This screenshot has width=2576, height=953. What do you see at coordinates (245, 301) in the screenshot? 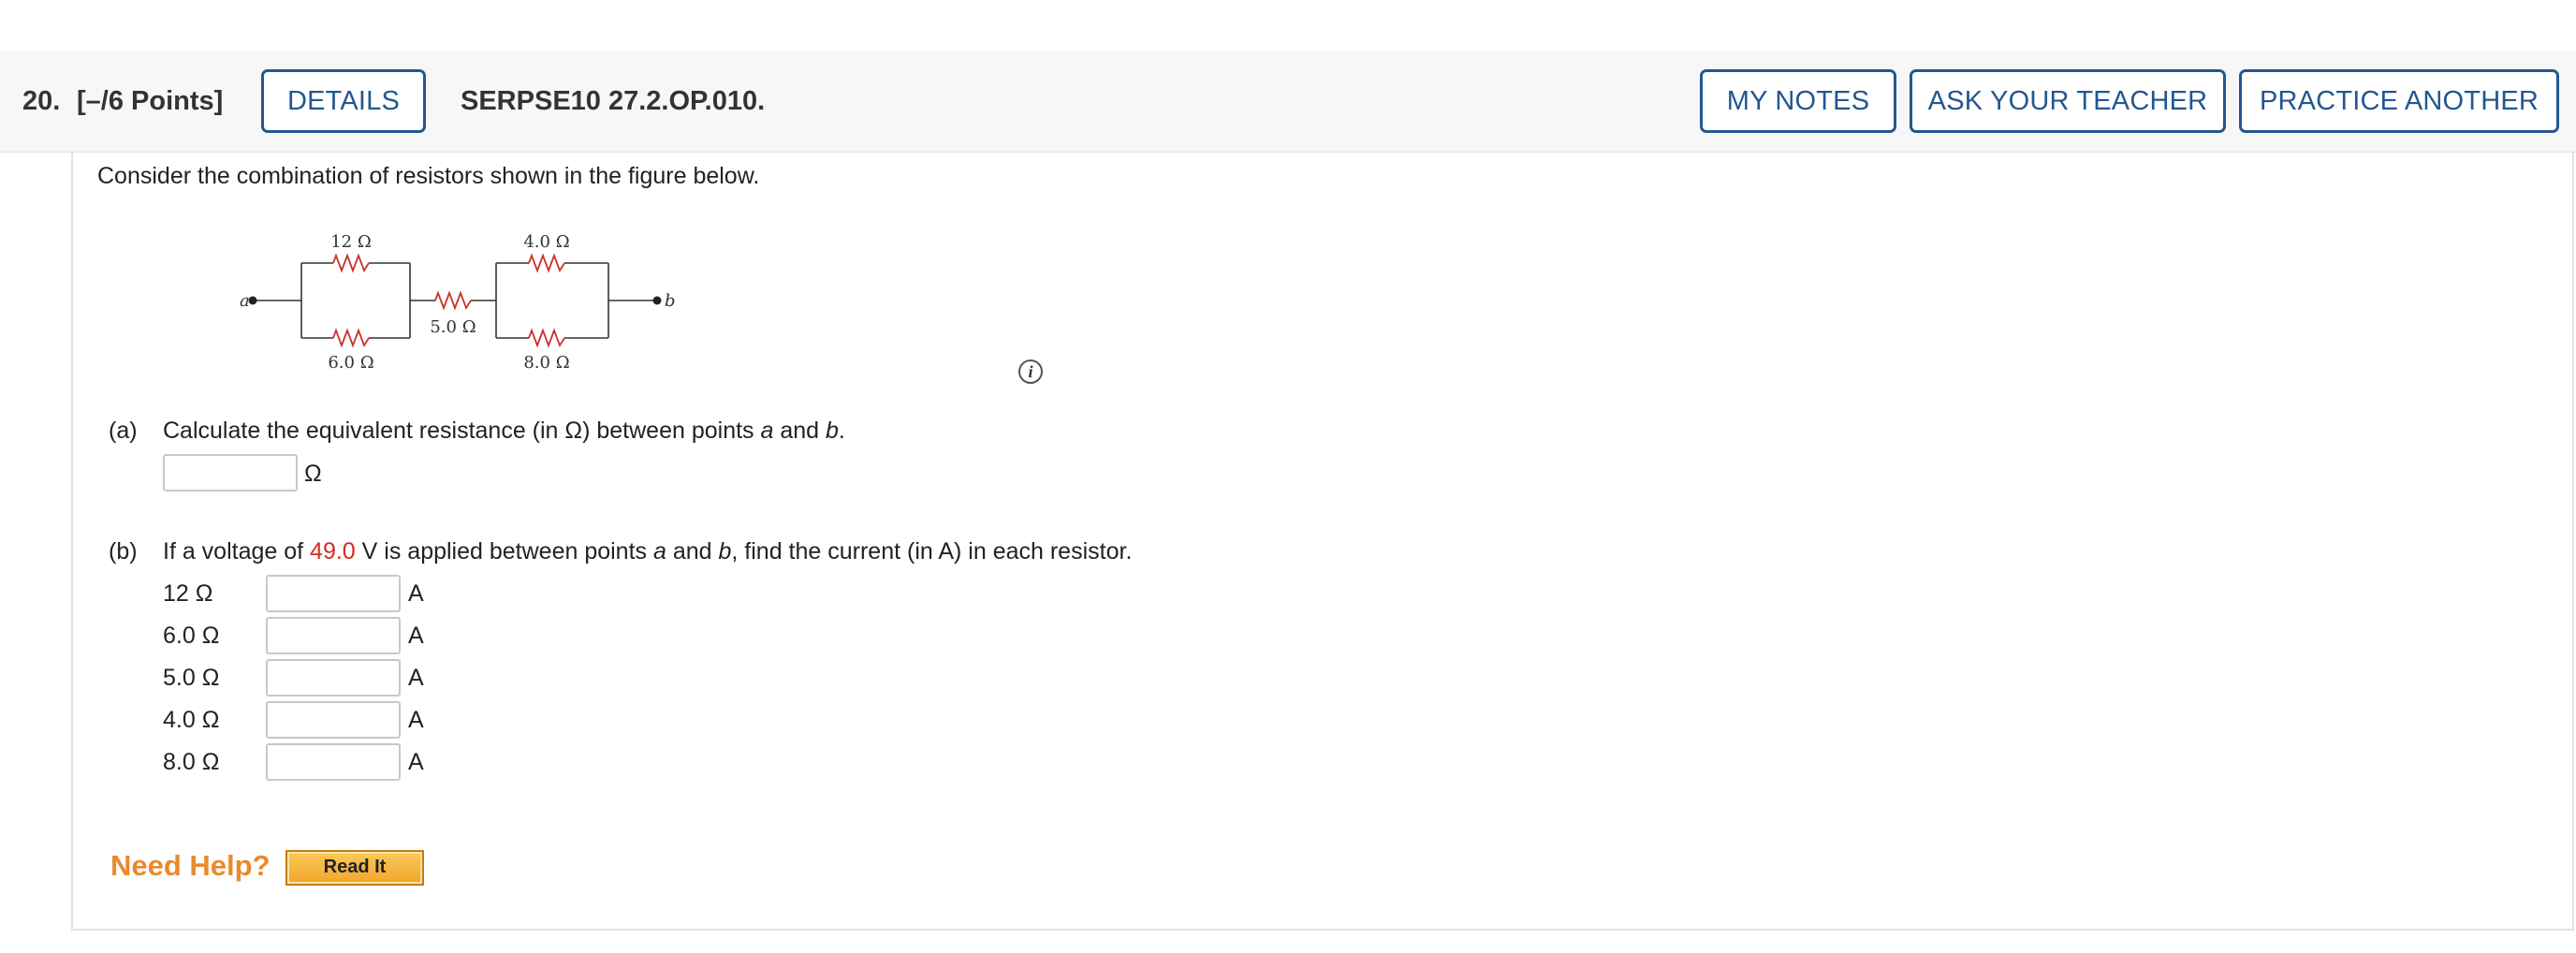
I see `point-a-label: a` at bounding box center [245, 301].